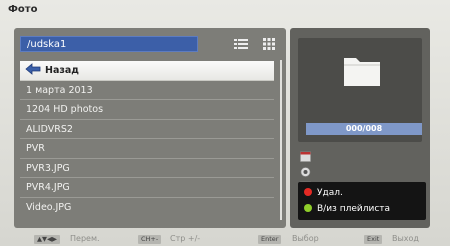  What do you see at coordinates (364, 129) in the screenshot?
I see `item-counter: 000/008` at bounding box center [364, 129].